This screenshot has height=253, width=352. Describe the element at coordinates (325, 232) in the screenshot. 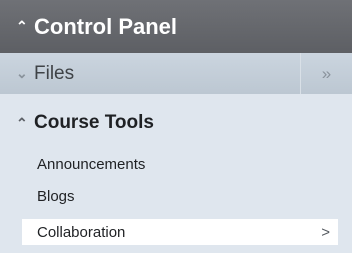

I see `submenu-arrow-icon: >` at that location.